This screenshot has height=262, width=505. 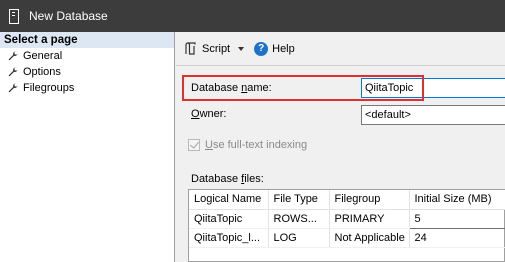 What do you see at coordinates (256, 145) in the screenshot?
I see `fulltext-label: Use full-text indexing` at bounding box center [256, 145].